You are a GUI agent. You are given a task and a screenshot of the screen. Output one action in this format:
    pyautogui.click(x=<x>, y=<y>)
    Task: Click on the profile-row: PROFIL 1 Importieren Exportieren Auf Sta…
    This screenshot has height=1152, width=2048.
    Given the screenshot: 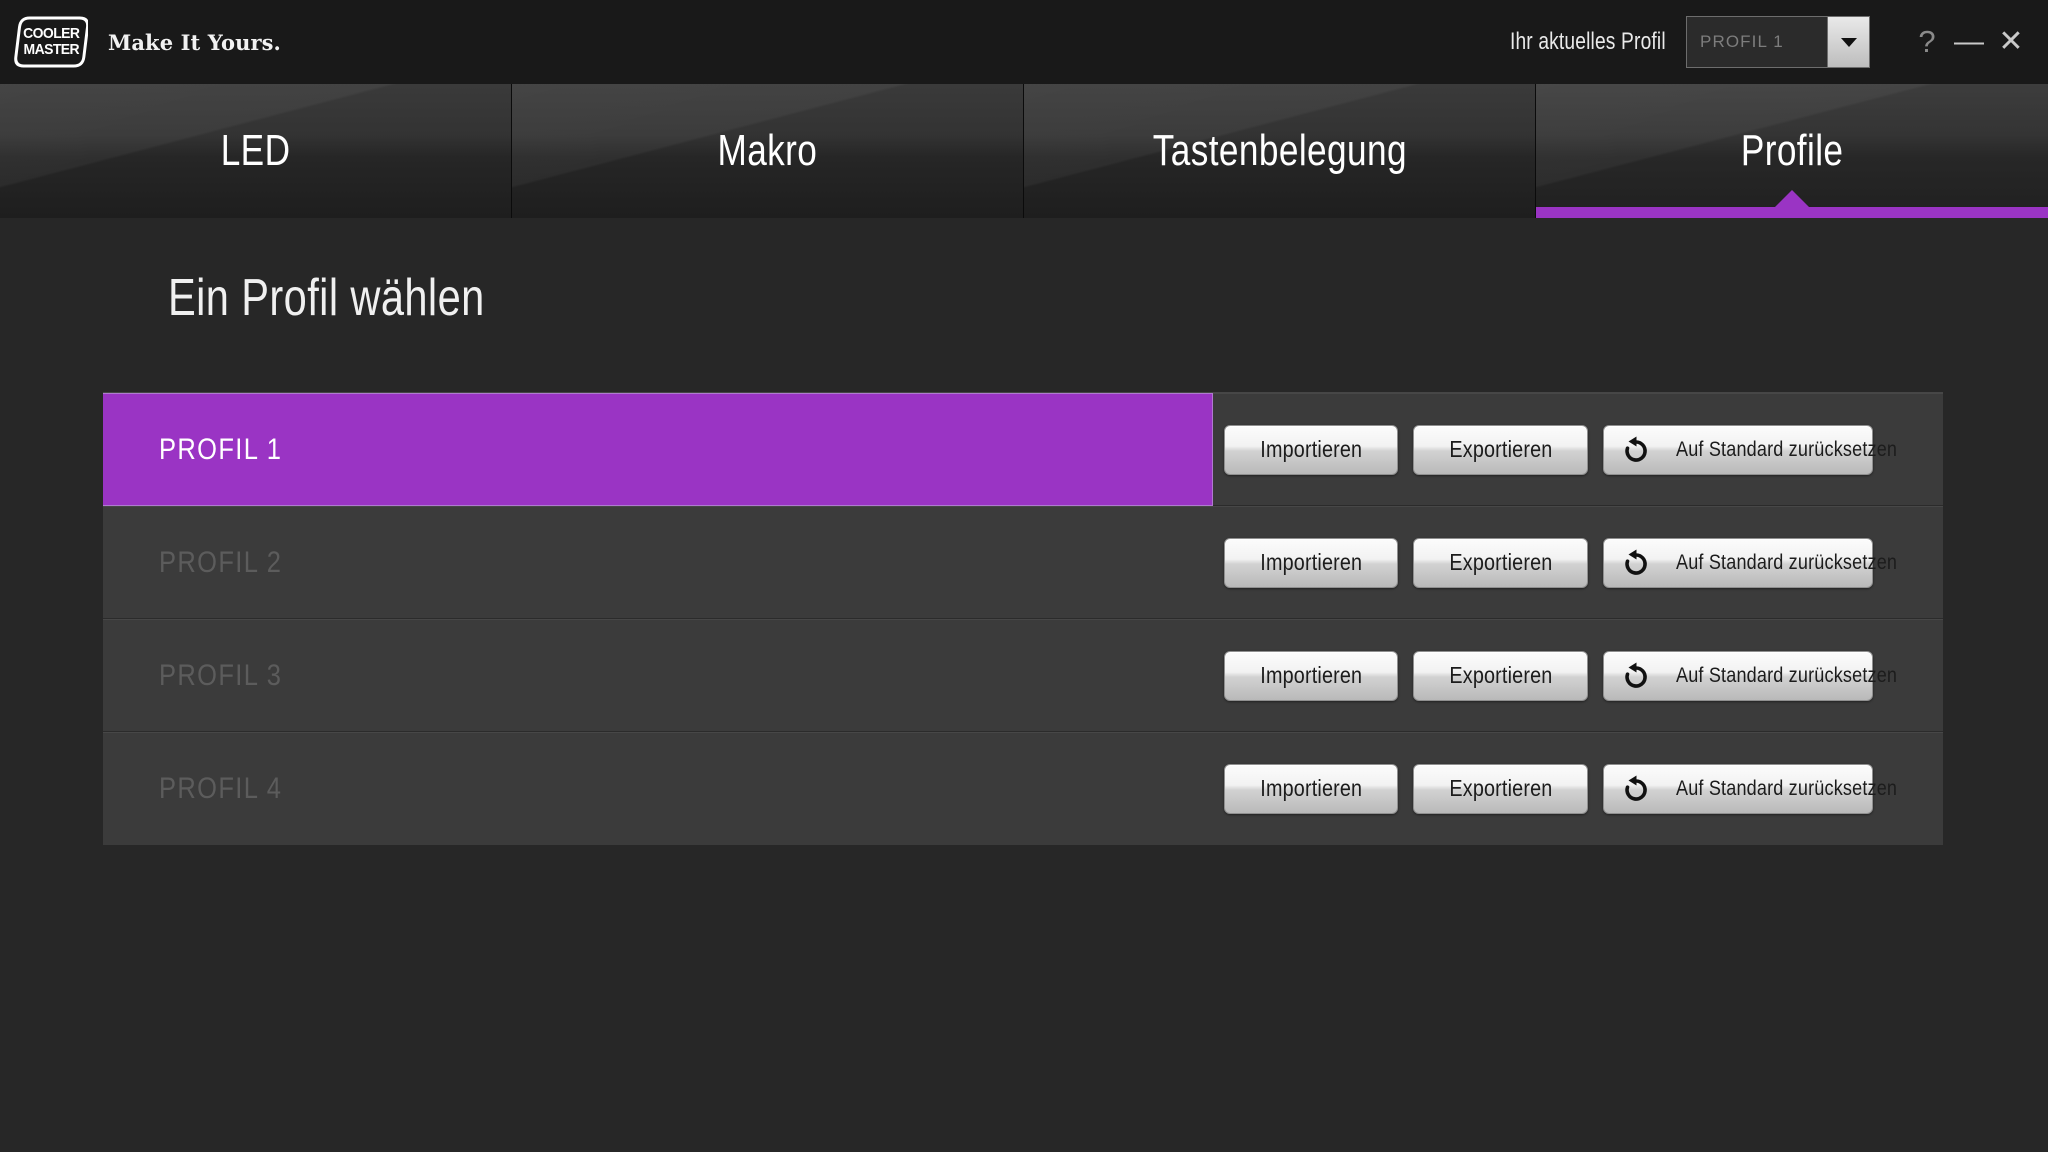 What is the action you would take?
    pyautogui.click(x=1023, y=449)
    